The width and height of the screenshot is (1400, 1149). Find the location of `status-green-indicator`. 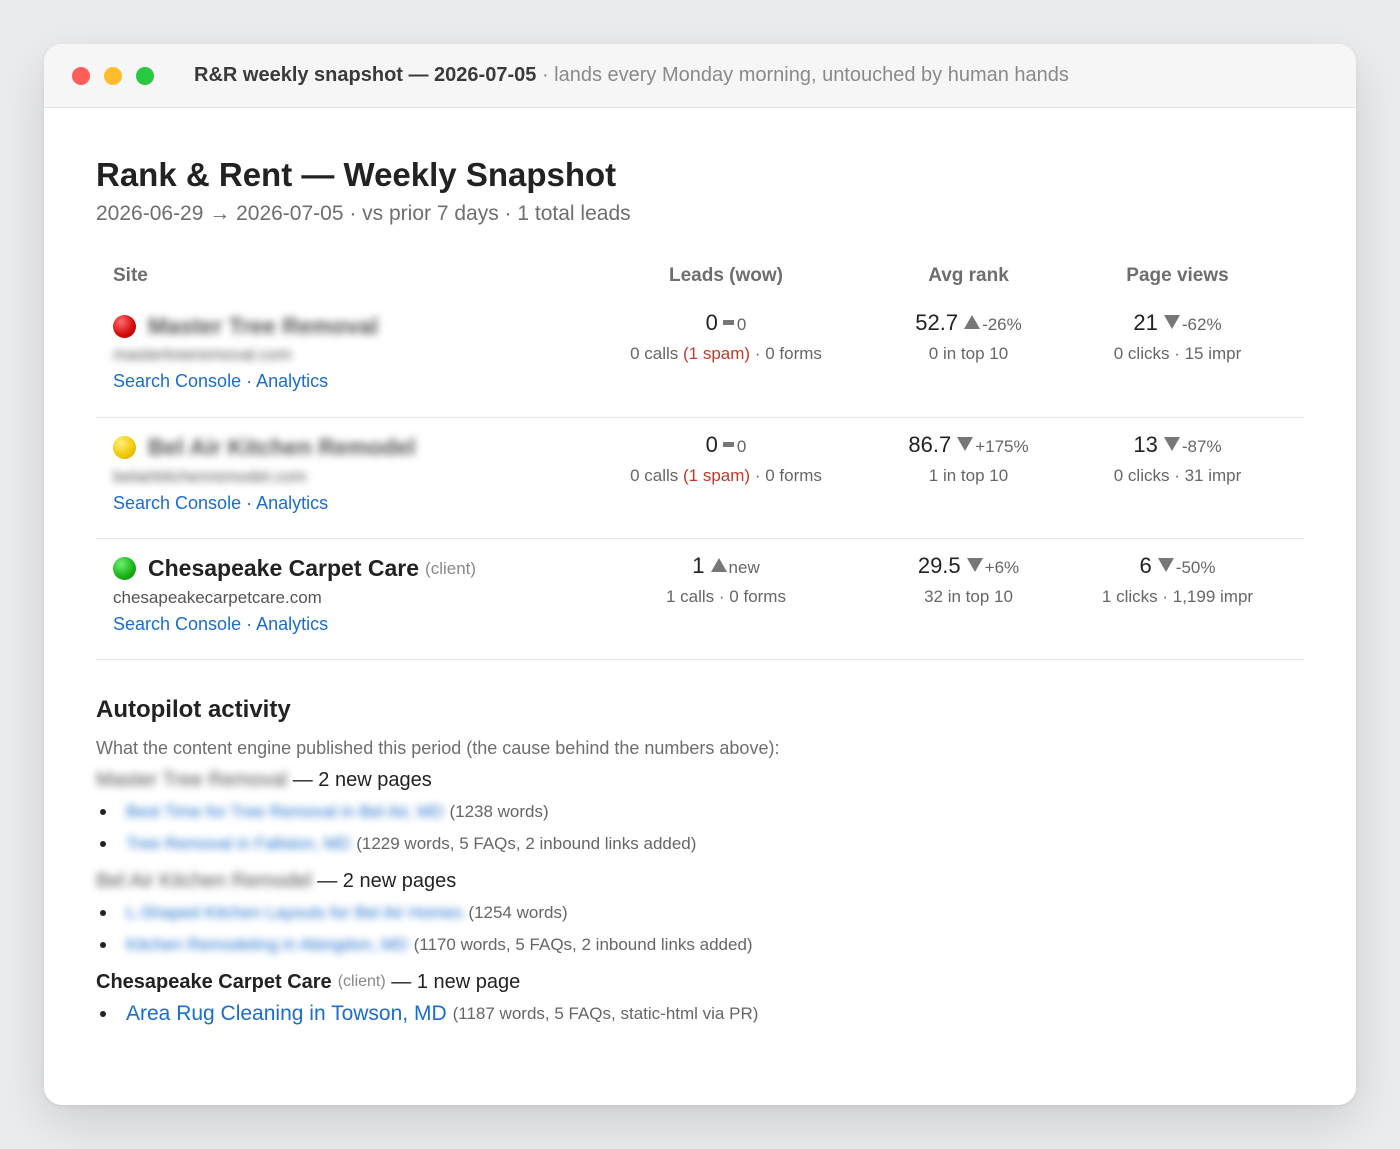

status-green-indicator is located at coordinates (124, 568).